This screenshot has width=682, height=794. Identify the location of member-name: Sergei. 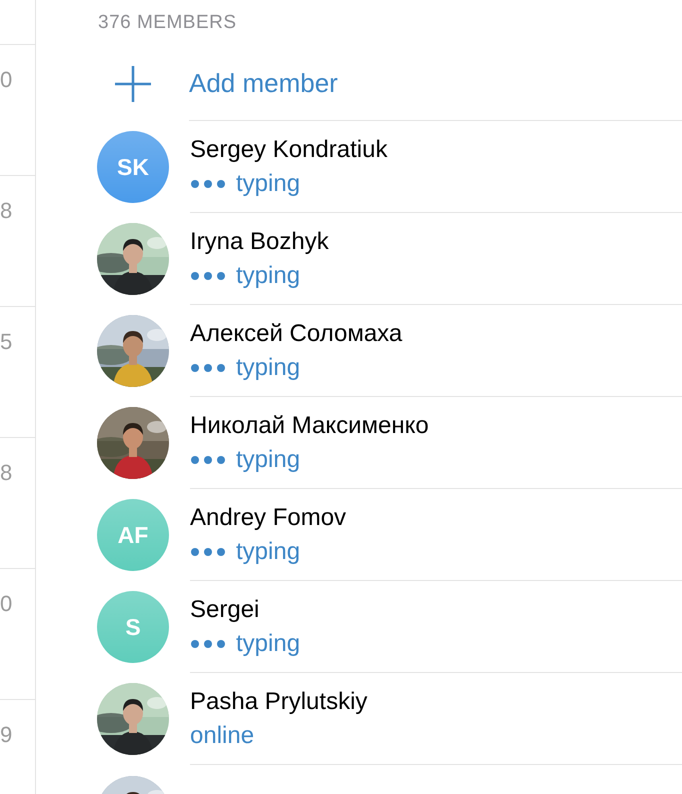
(225, 609).